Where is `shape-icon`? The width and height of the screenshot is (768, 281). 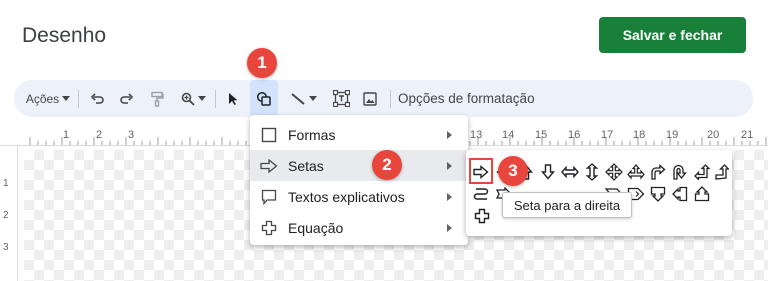 shape-icon is located at coordinates (263, 98).